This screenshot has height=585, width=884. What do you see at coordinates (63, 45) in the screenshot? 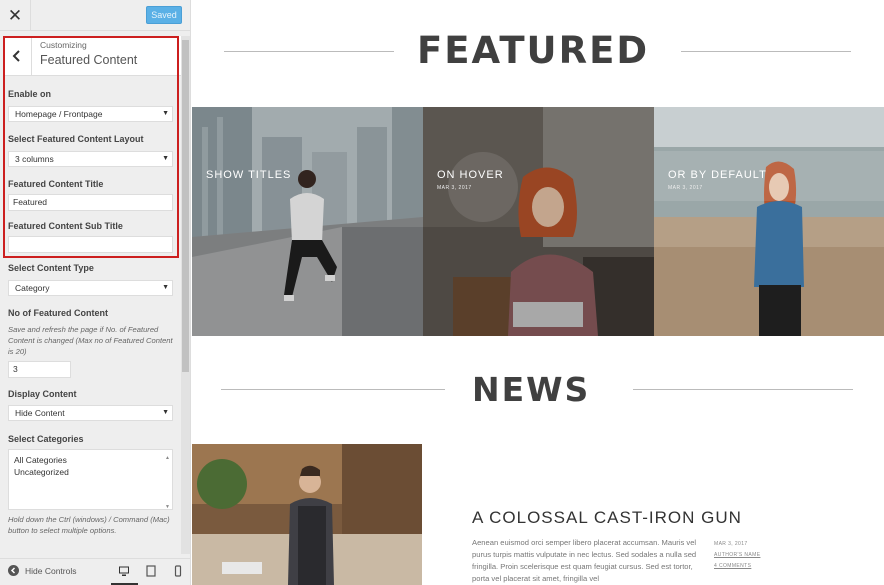
I see `customizing-label: Customizing` at bounding box center [63, 45].